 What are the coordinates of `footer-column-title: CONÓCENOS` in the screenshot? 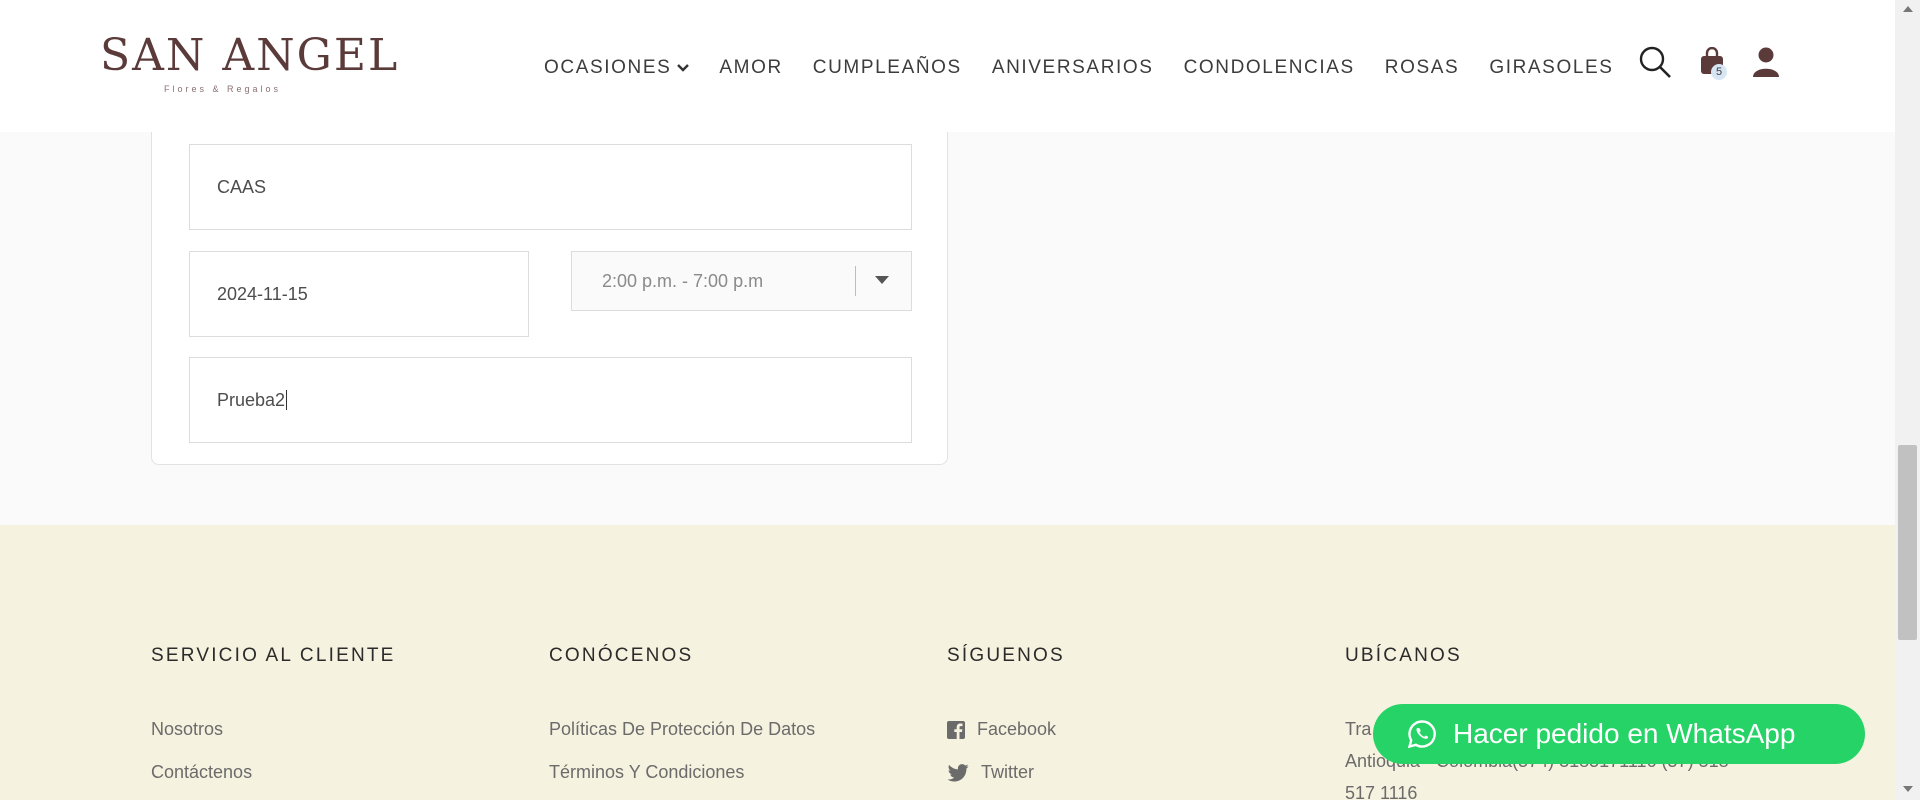 It's located at (621, 655).